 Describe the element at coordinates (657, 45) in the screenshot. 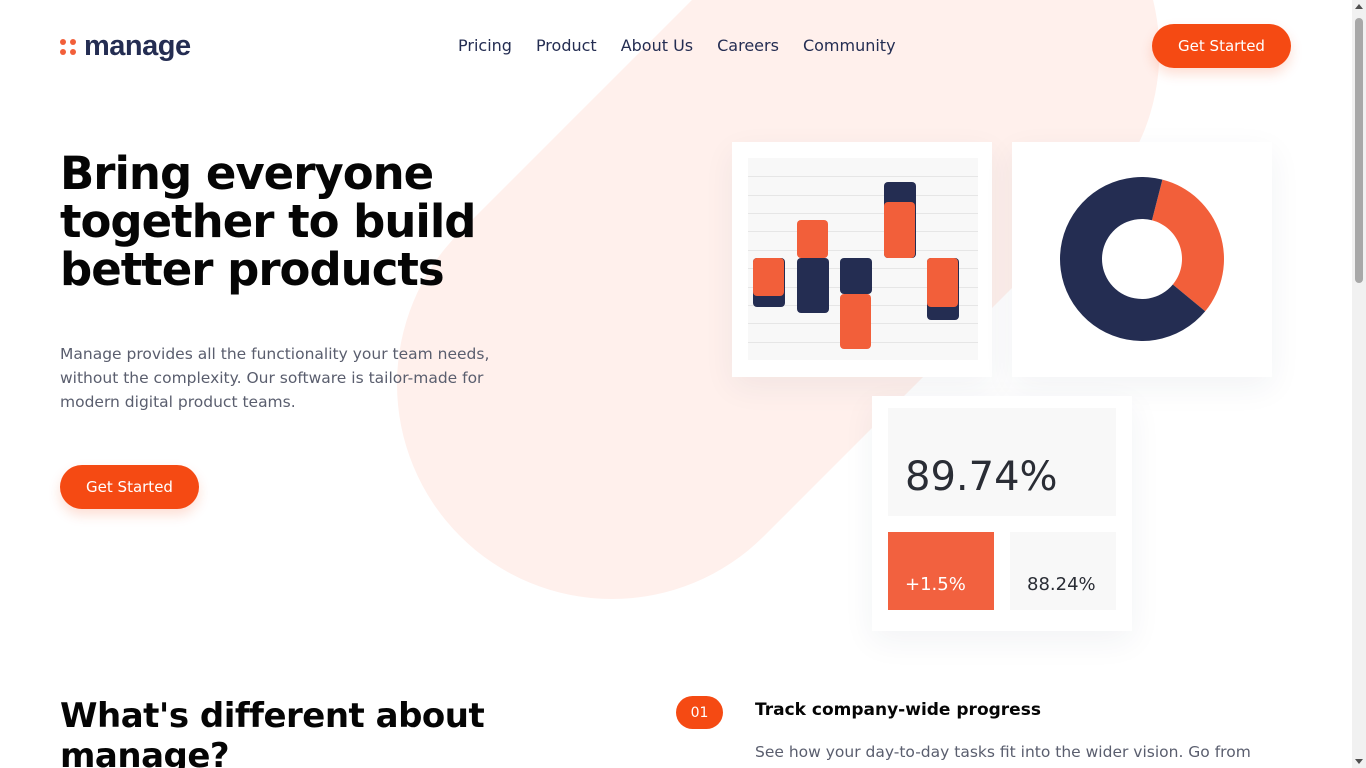

I see `nav-link-about-us: About Us` at that location.